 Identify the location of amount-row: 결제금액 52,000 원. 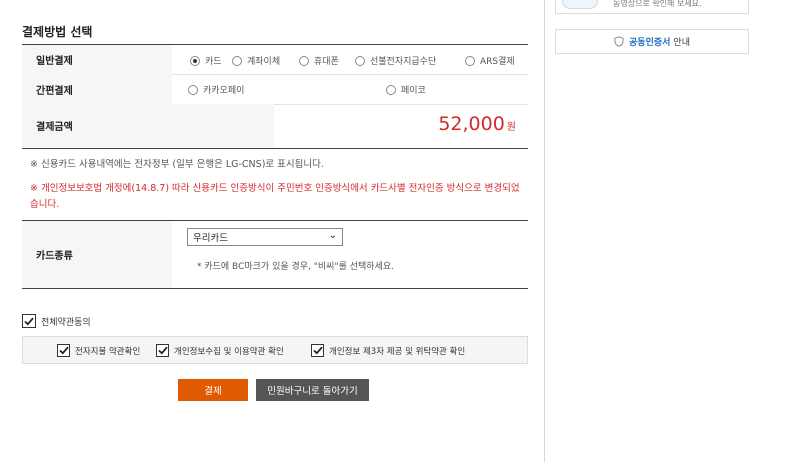
(275, 125).